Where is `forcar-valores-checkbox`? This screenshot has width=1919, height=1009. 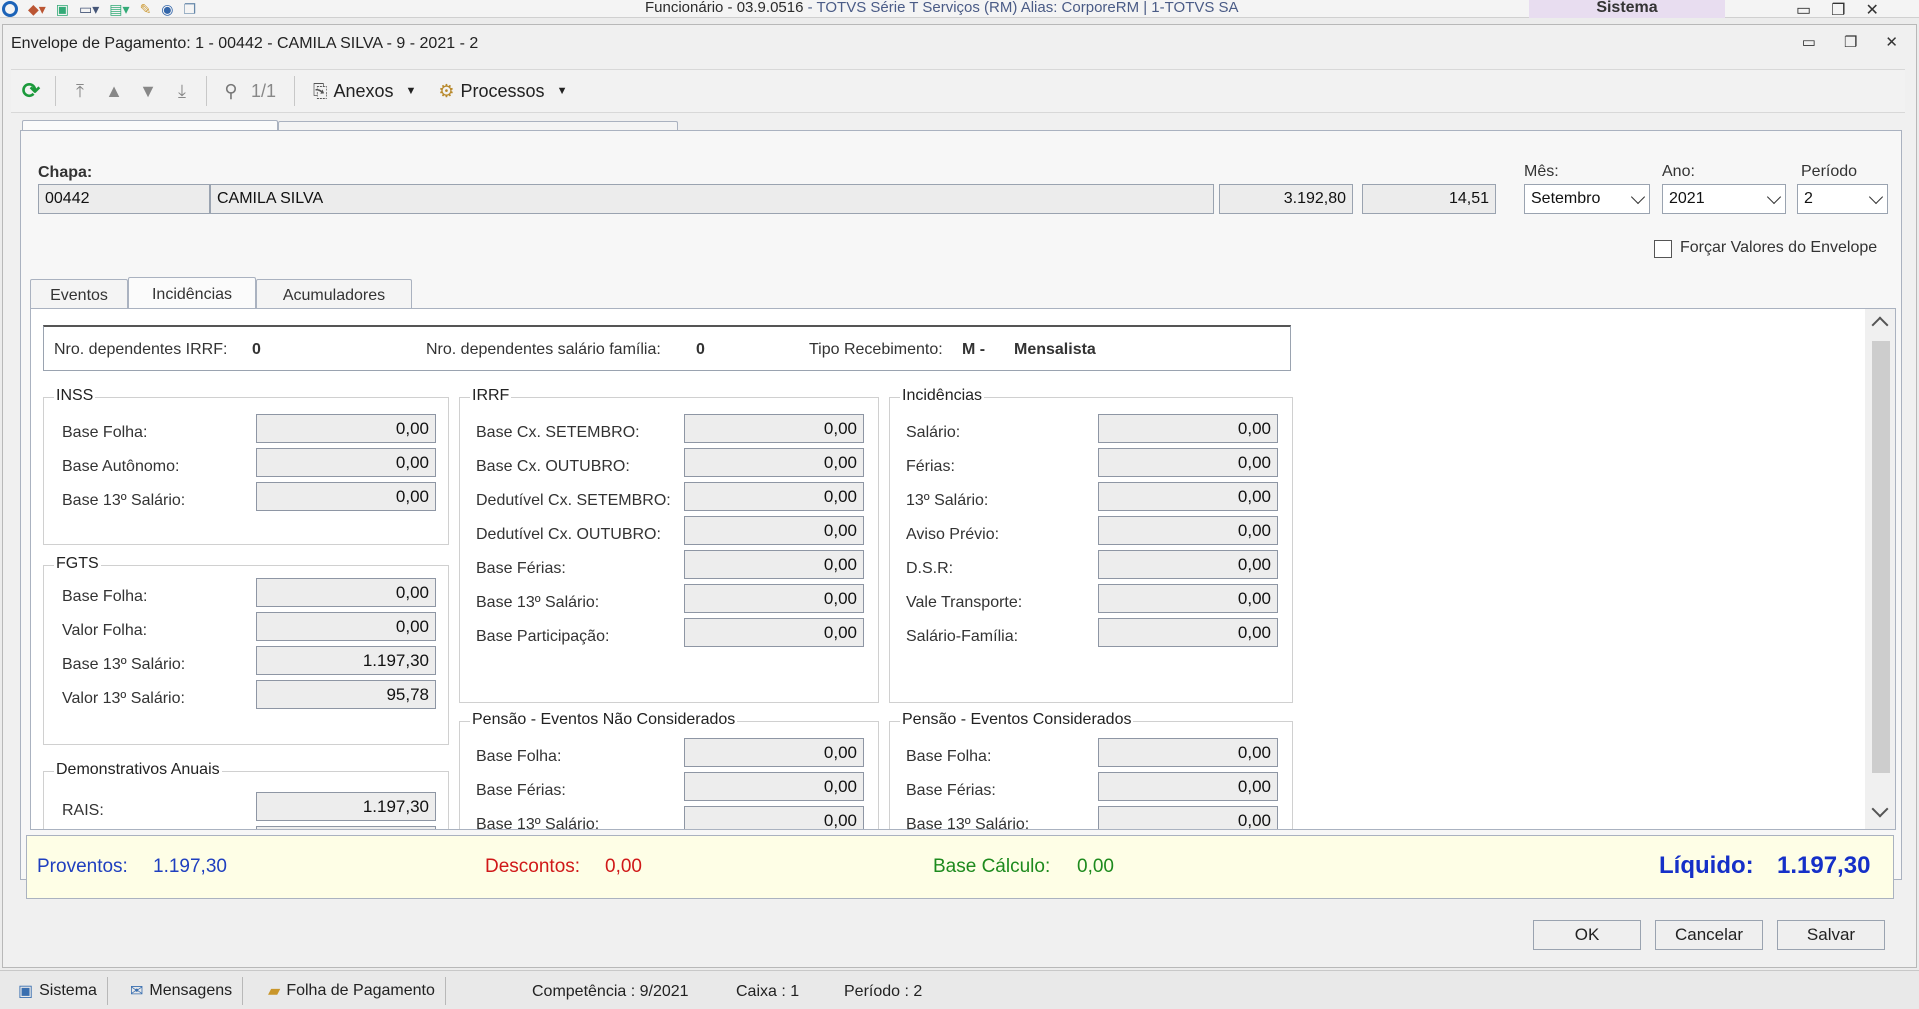
forcar-valores-checkbox is located at coordinates (1663, 249).